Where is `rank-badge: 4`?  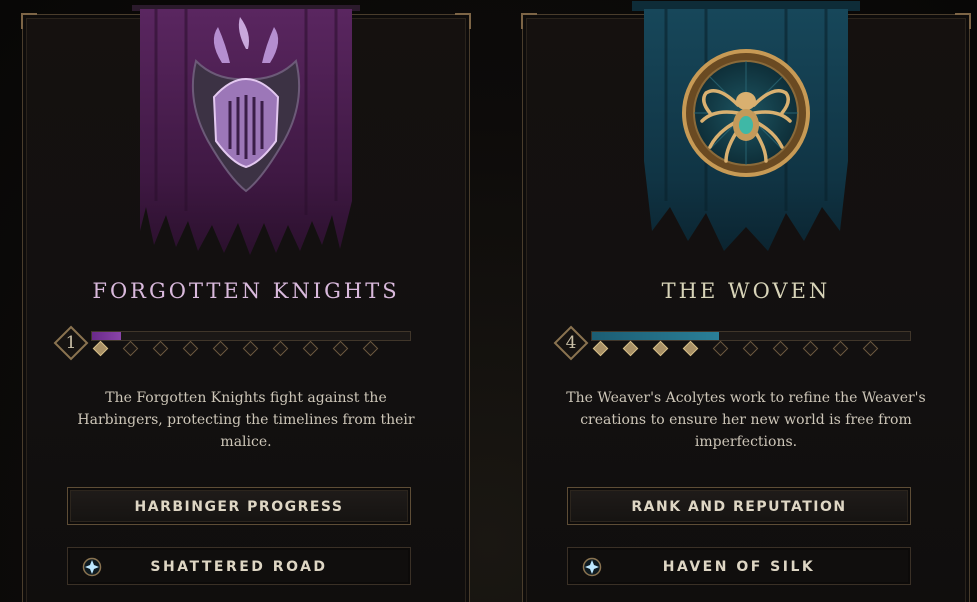 rank-badge: 4 is located at coordinates (571, 343).